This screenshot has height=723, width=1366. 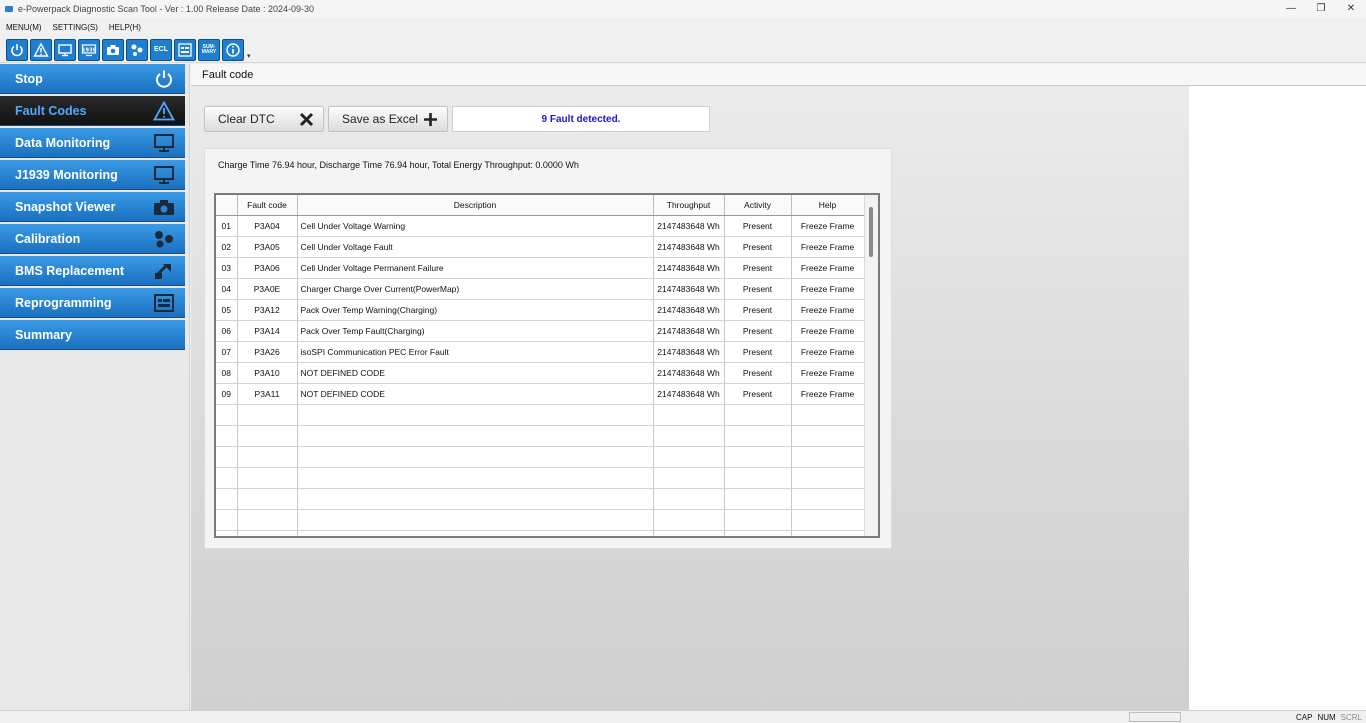 What do you see at coordinates (689, 205) in the screenshot?
I see `col-header-throughput: Throughput` at bounding box center [689, 205].